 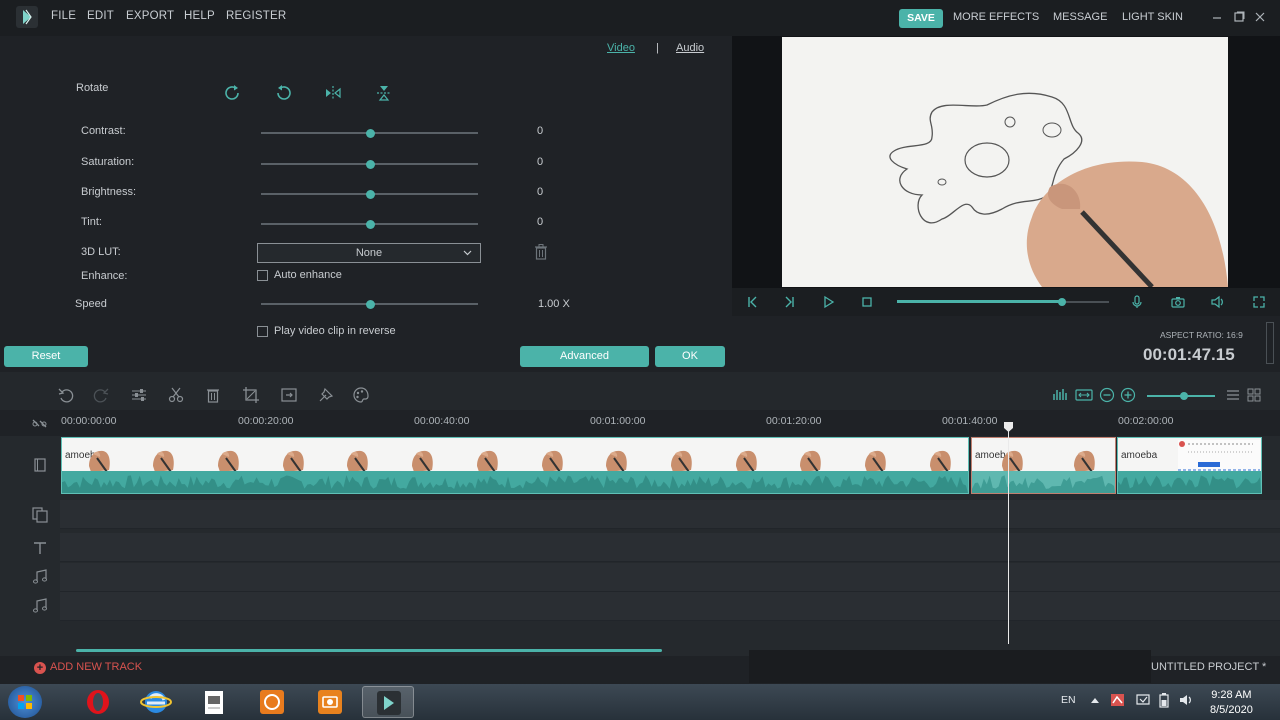 What do you see at coordinates (1239, 17) in the screenshot?
I see `maximize-icon` at bounding box center [1239, 17].